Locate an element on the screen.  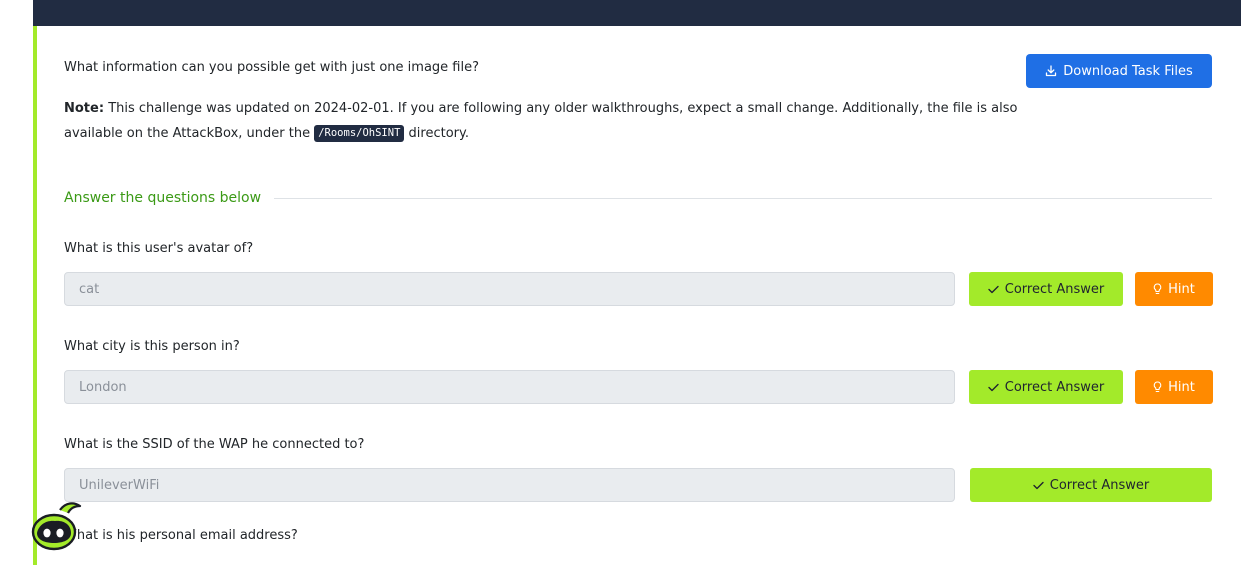
top-bar is located at coordinates (637, 13).